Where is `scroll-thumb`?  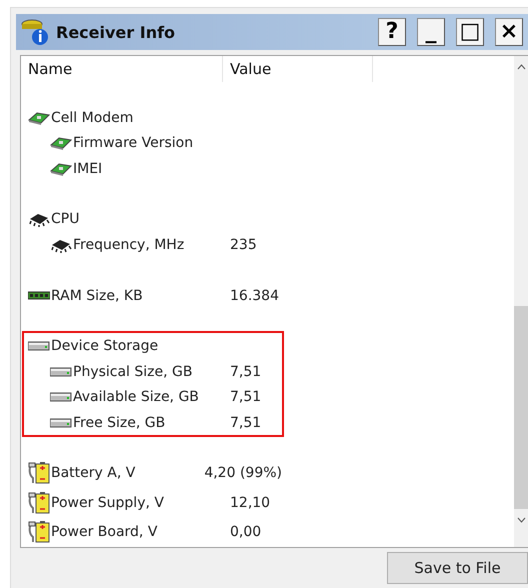
scroll-thumb is located at coordinates (521, 407).